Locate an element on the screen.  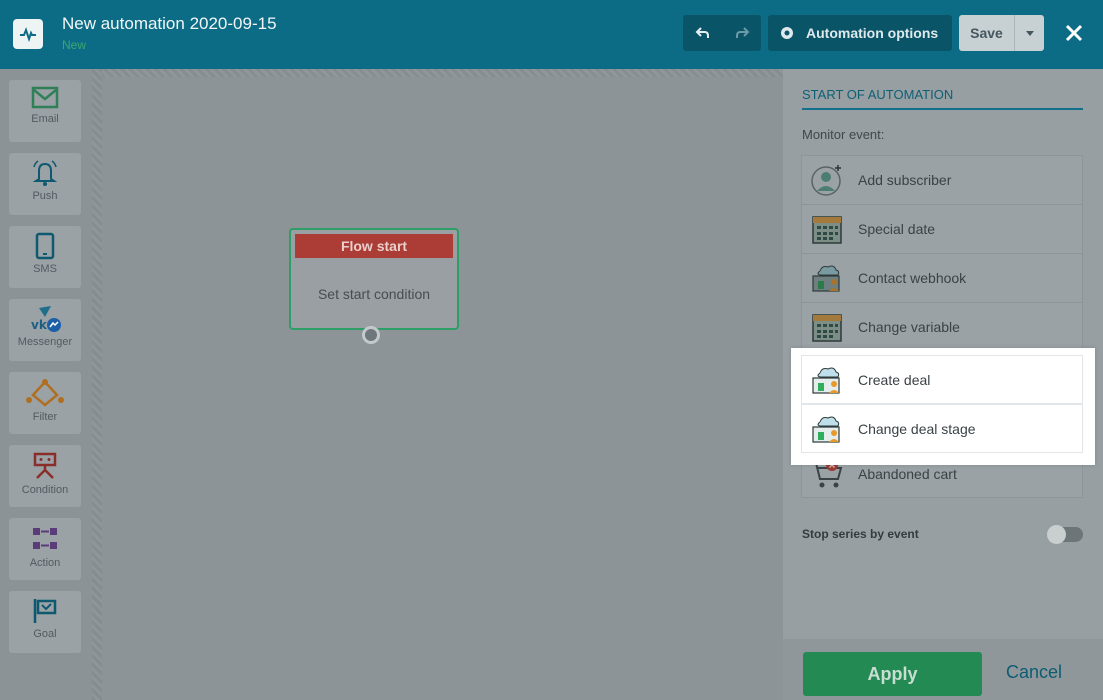
phone-icon is located at coordinates (45, 246).